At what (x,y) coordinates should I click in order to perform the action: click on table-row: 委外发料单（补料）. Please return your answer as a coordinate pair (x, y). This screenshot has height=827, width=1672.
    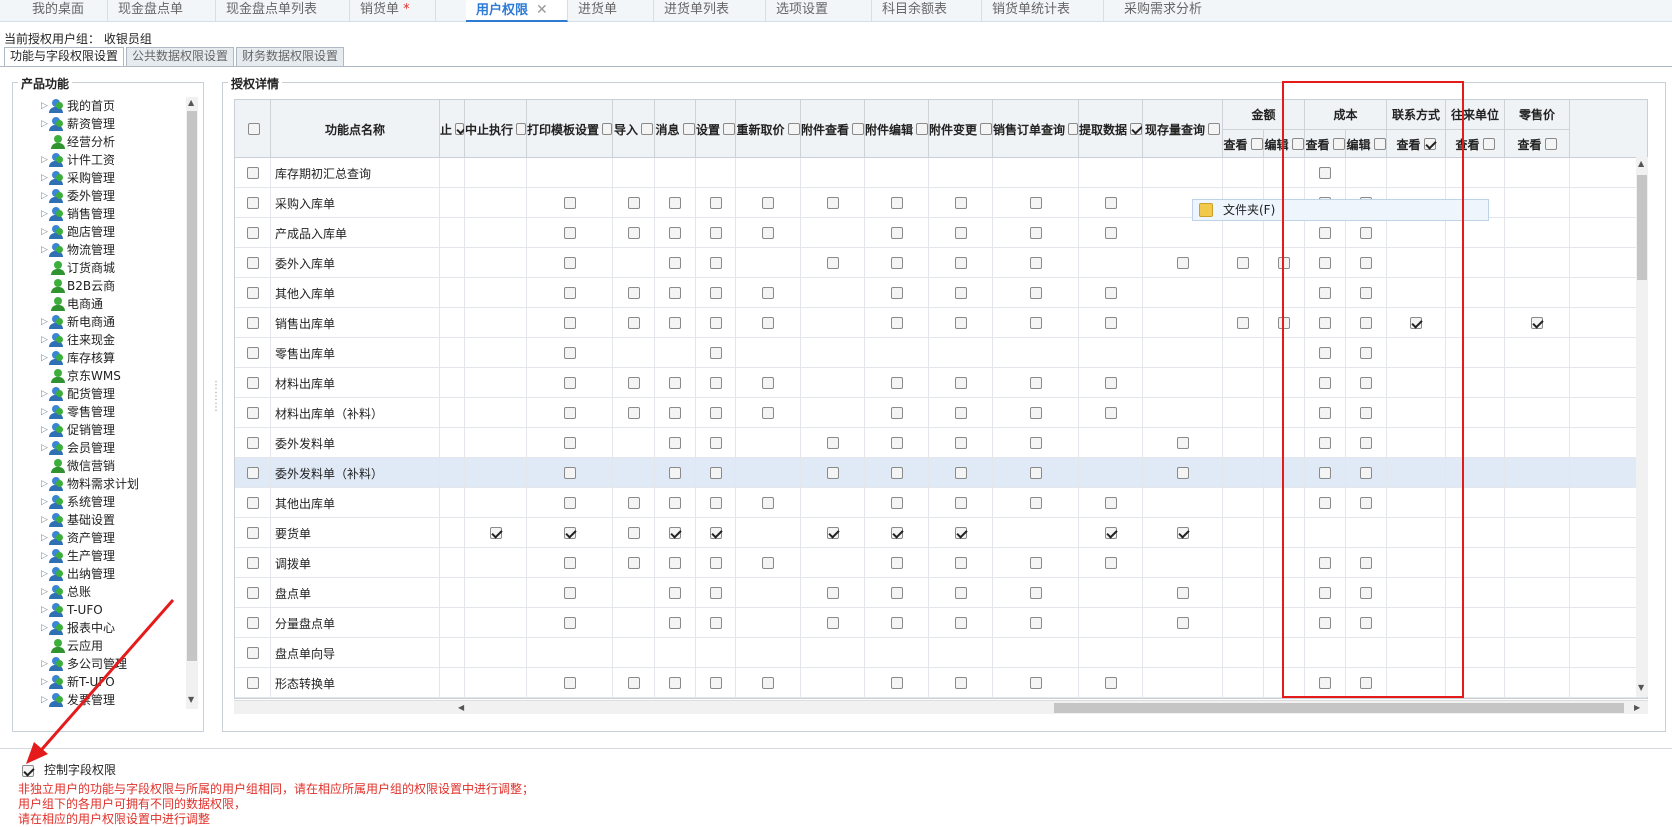
    Looking at the image, I should click on (941, 473).